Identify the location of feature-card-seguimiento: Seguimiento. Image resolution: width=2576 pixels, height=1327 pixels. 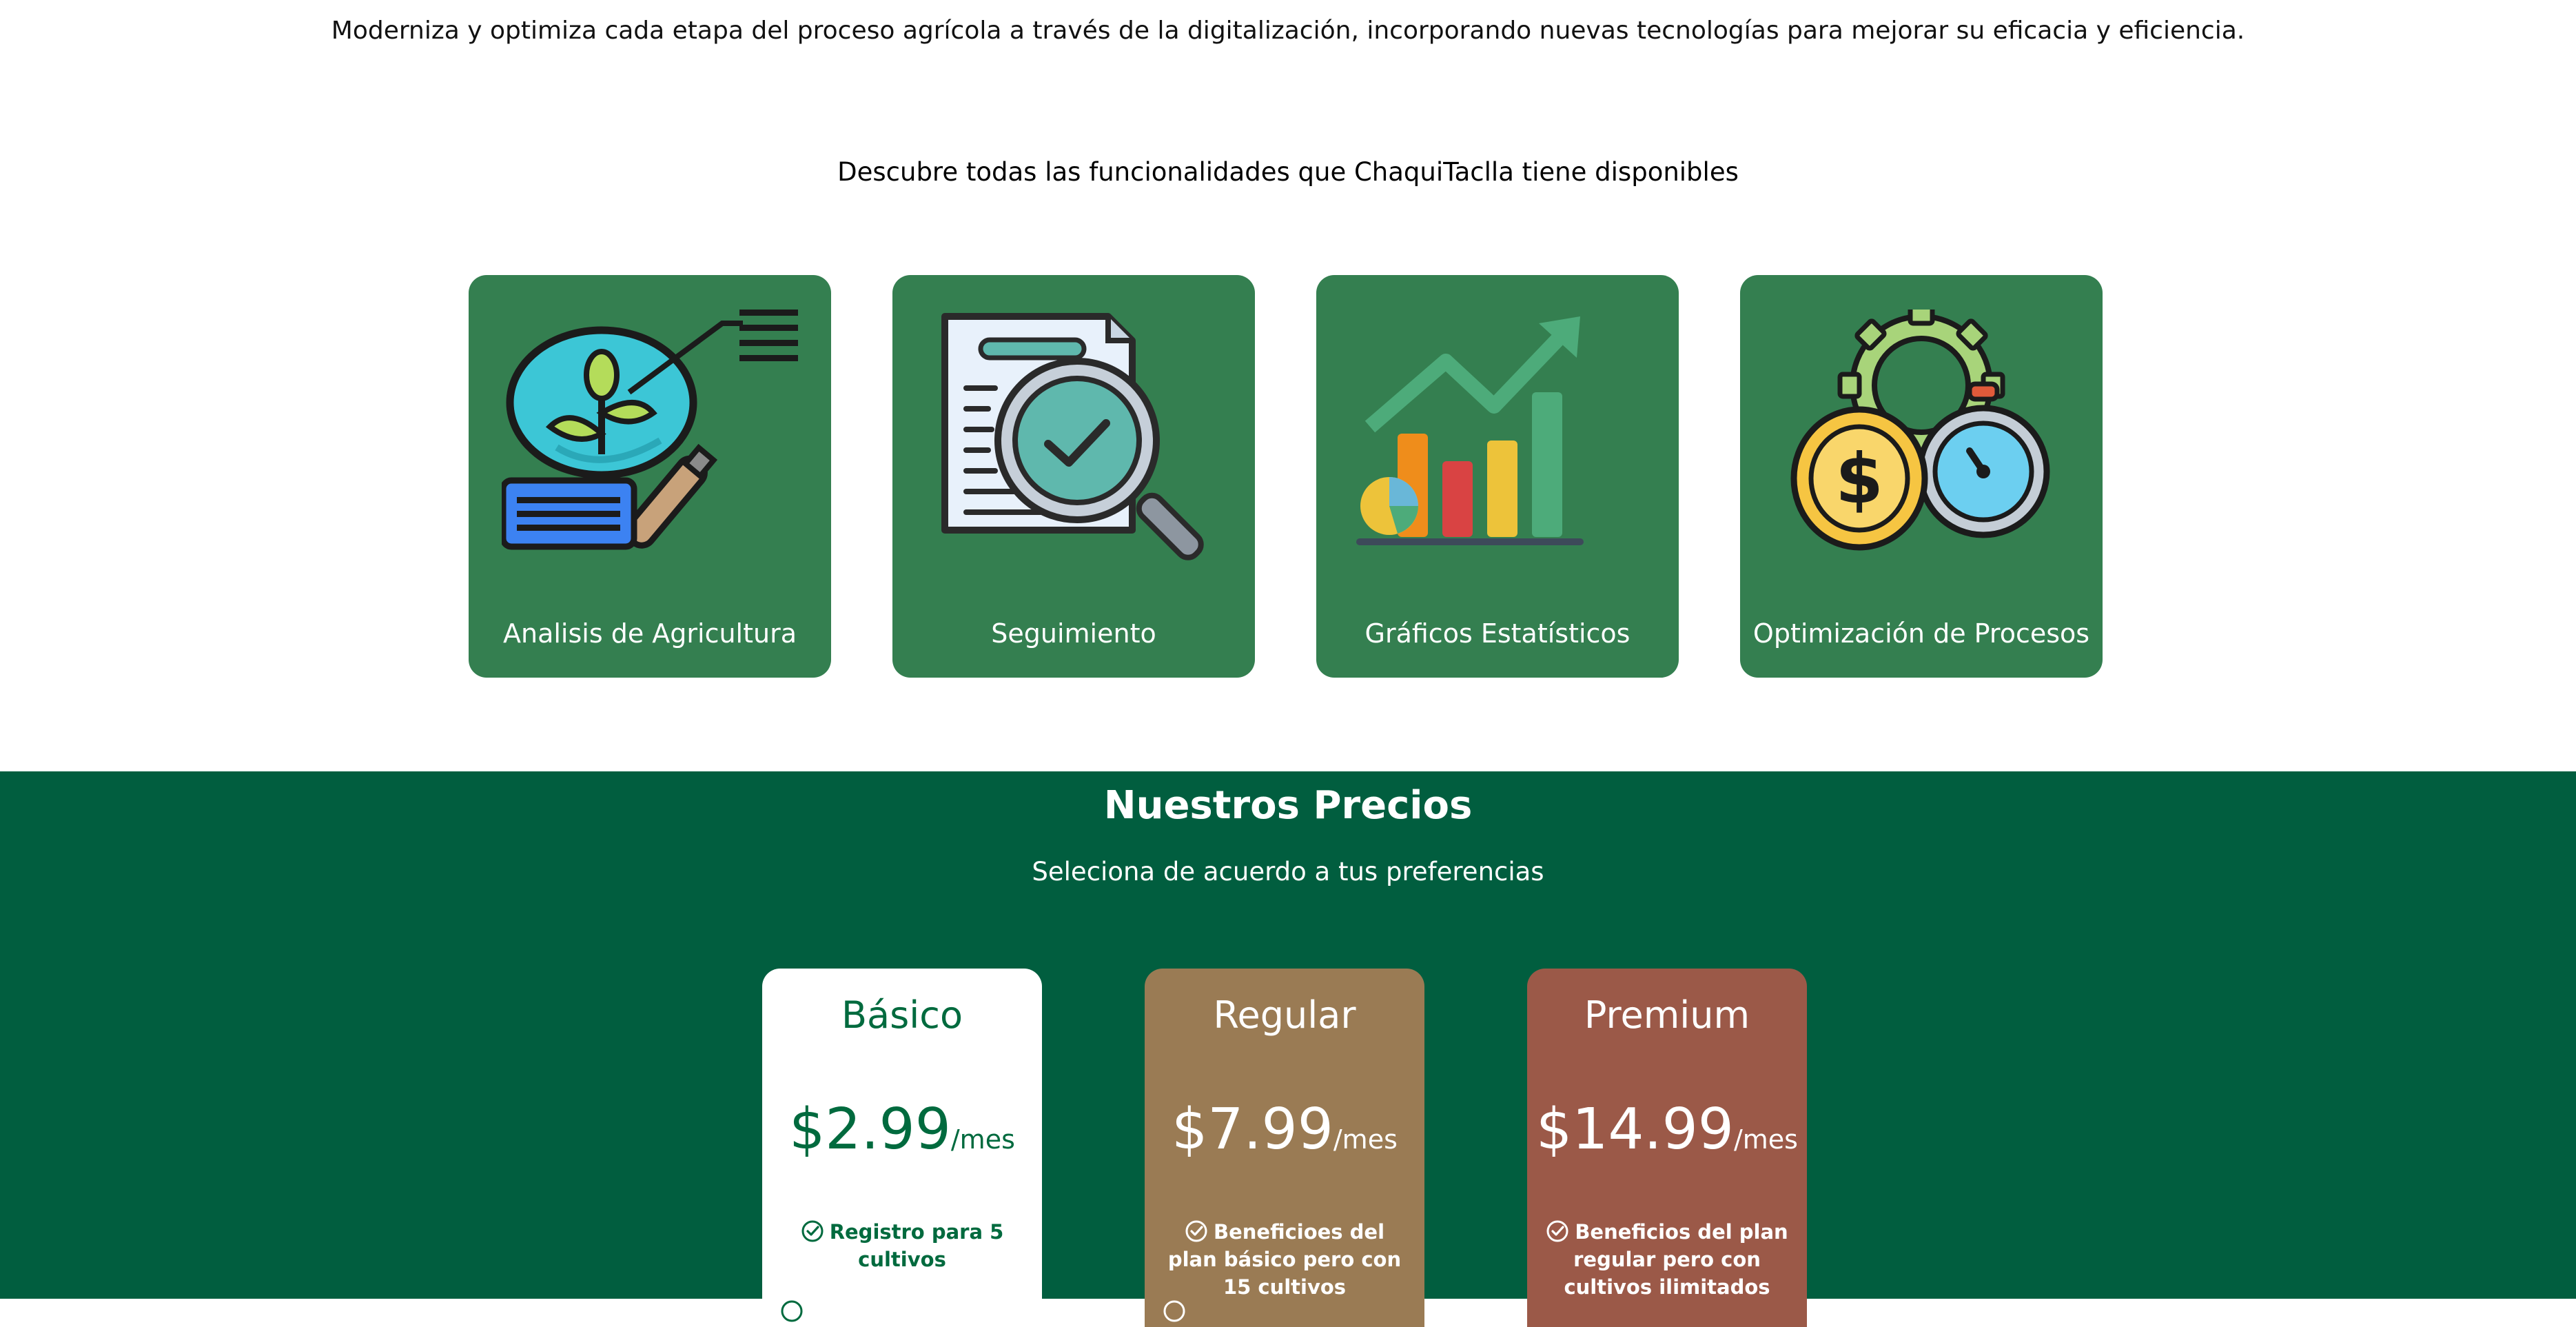
(1073, 476).